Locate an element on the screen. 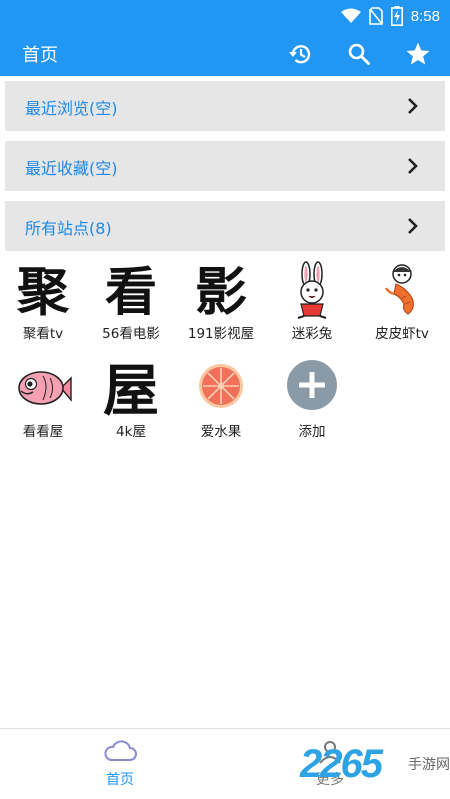  site-tile: 看 56看电影 is located at coordinates (131, 305).